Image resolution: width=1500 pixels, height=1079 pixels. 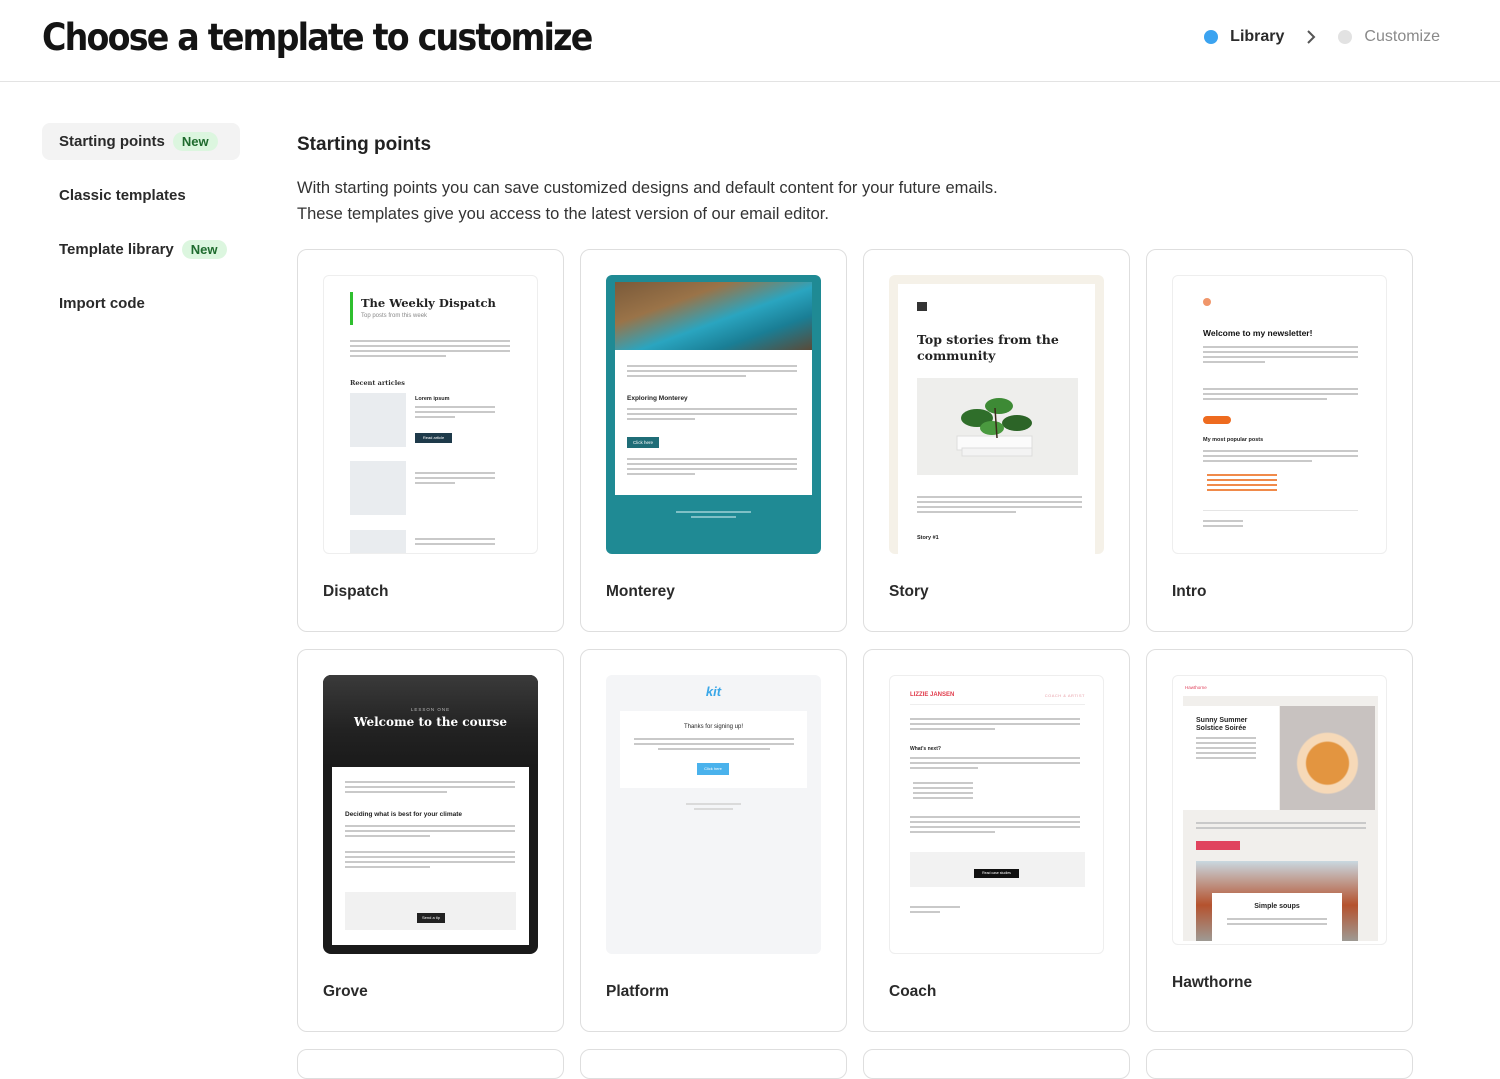 What do you see at coordinates (1258, 333) in the screenshot?
I see `preview-heading: Welcome to my newsletter!` at bounding box center [1258, 333].